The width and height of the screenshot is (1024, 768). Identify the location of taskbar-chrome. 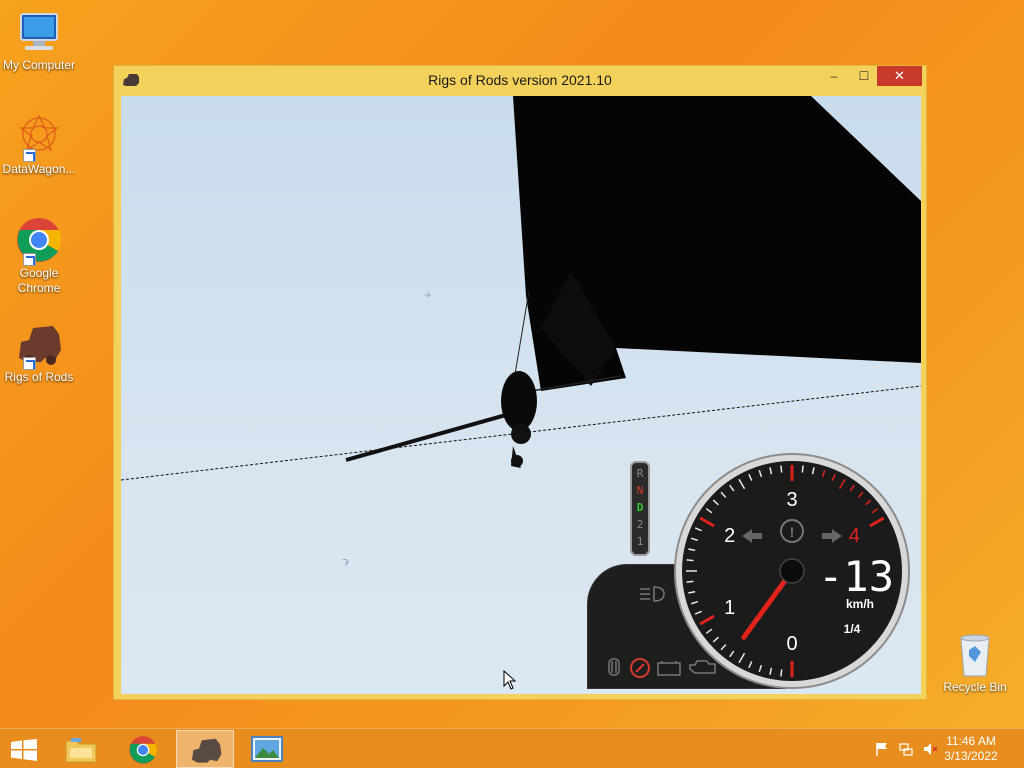
(143, 749).